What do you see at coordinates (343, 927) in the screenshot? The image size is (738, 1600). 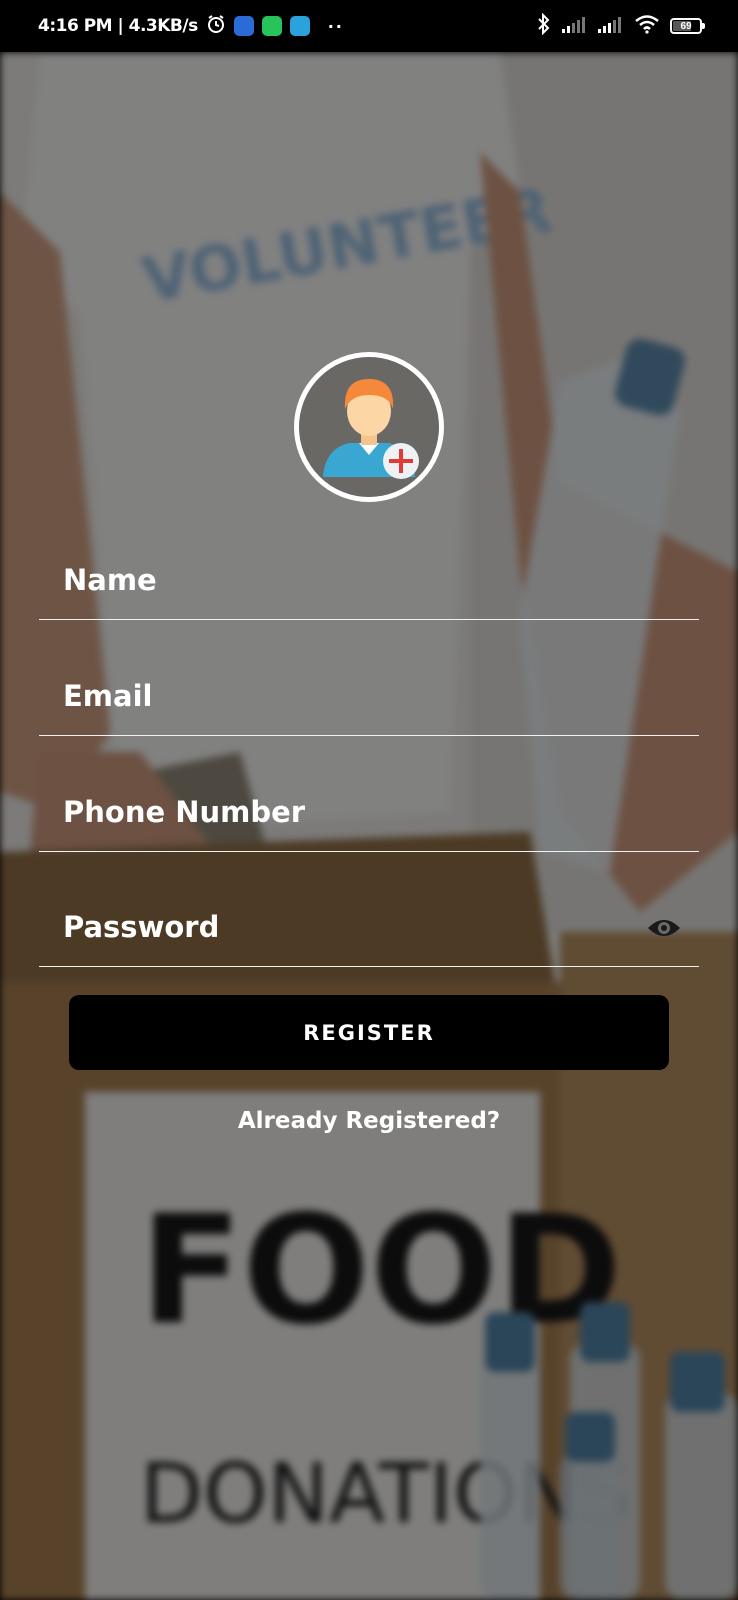 I see `password-input` at bounding box center [343, 927].